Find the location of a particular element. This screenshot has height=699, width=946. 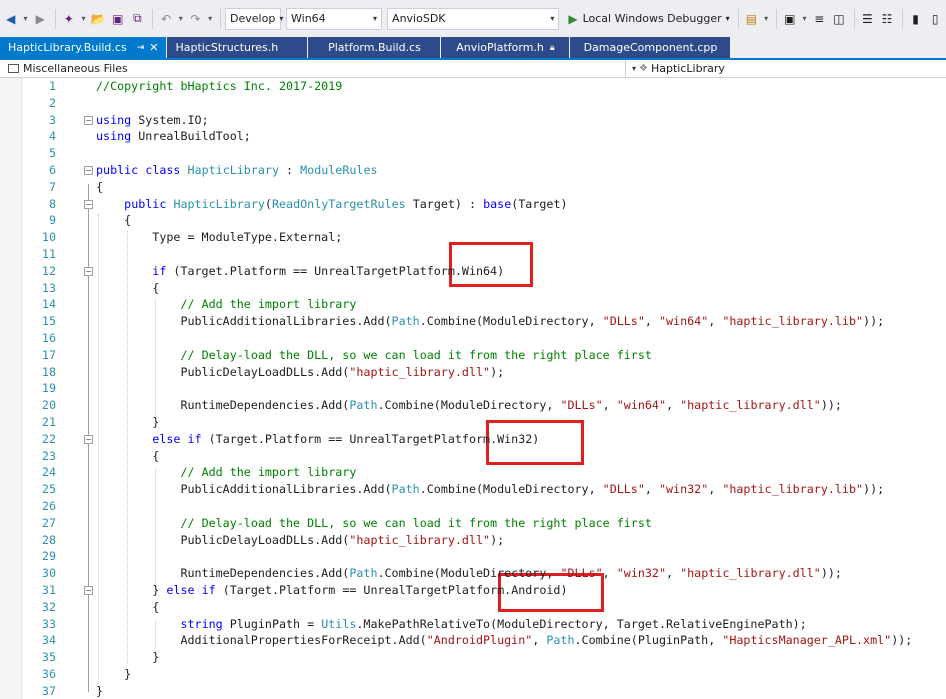

code-line: 16 is located at coordinates (473, 338).